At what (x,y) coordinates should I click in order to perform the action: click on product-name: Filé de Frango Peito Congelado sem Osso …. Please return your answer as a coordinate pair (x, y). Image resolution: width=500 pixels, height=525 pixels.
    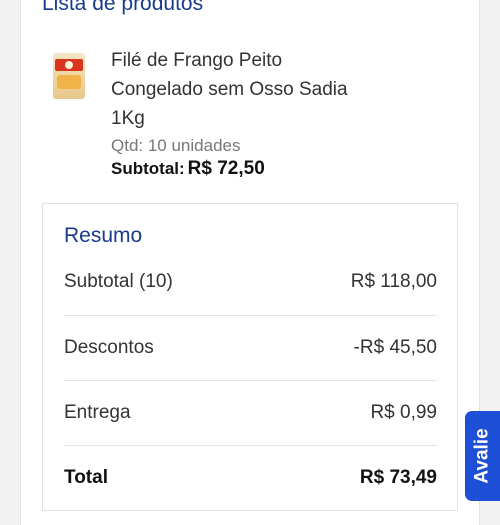
    Looking at the image, I should click on (241, 89).